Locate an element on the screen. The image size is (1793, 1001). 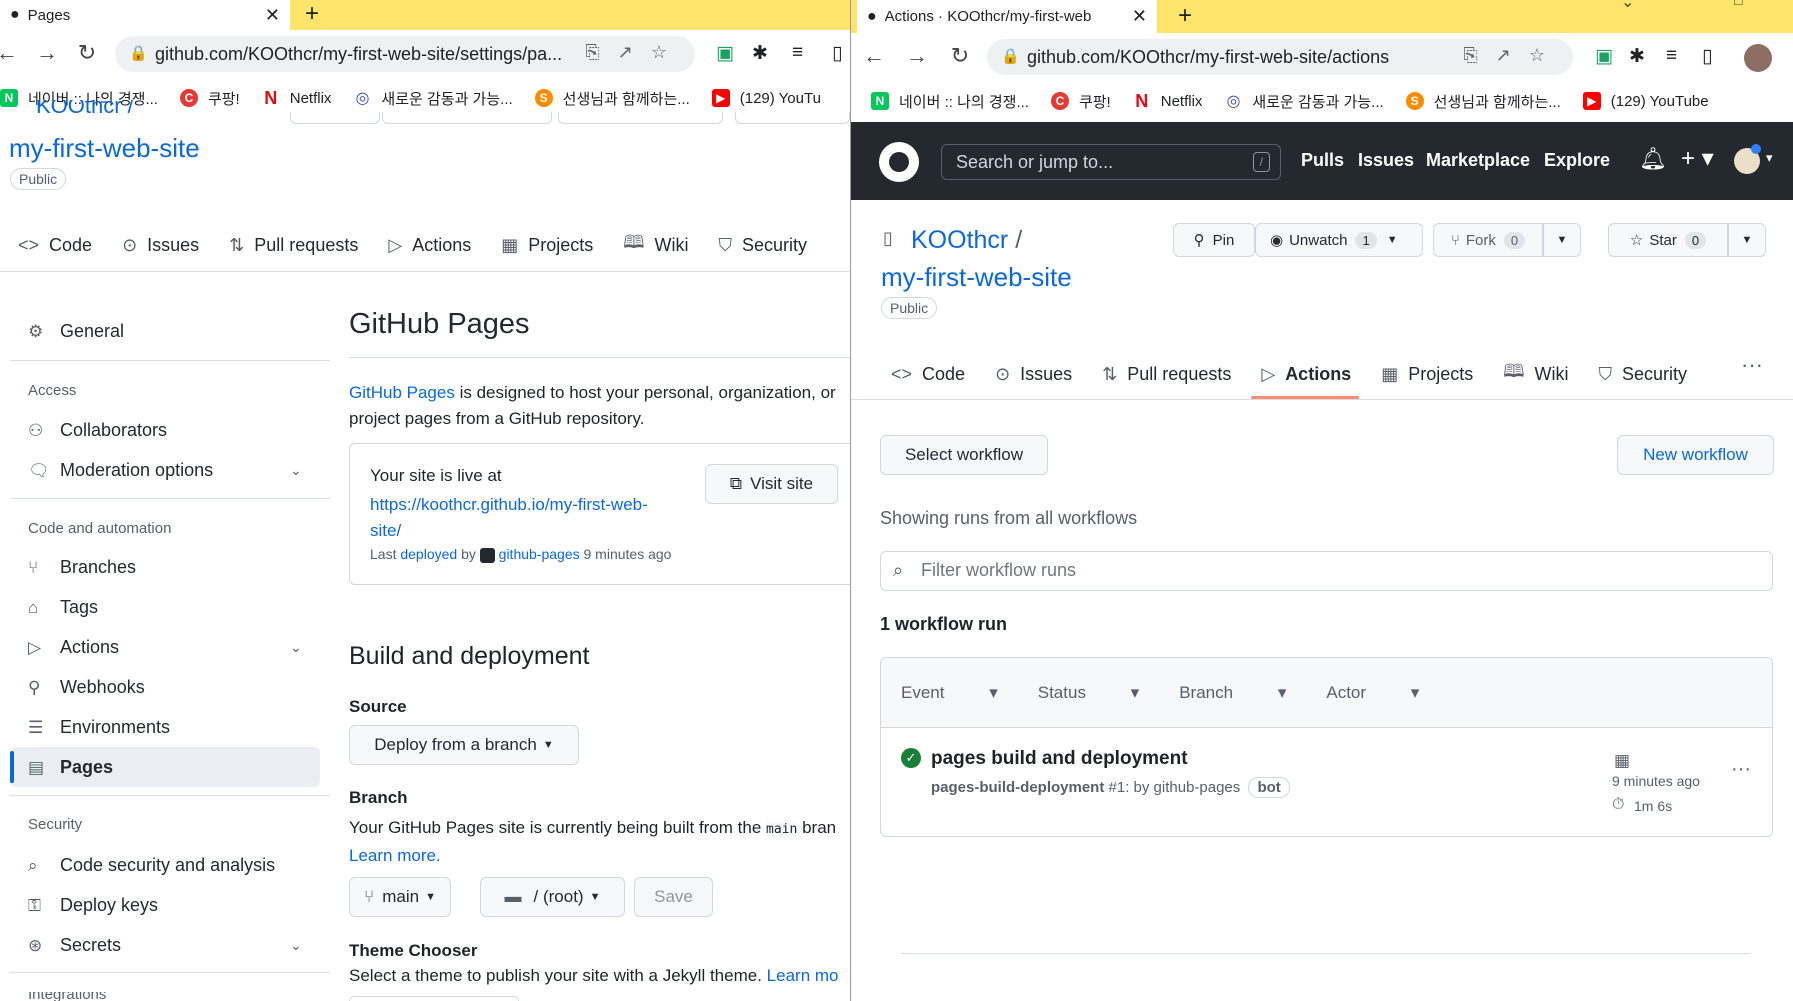
fork-dropdown: ▼ is located at coordinates (1562, 240).